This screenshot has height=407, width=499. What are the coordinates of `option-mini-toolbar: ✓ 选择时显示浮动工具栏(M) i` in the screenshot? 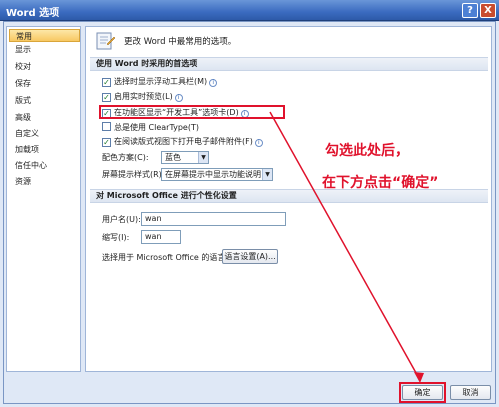 It's located at (160, 82).